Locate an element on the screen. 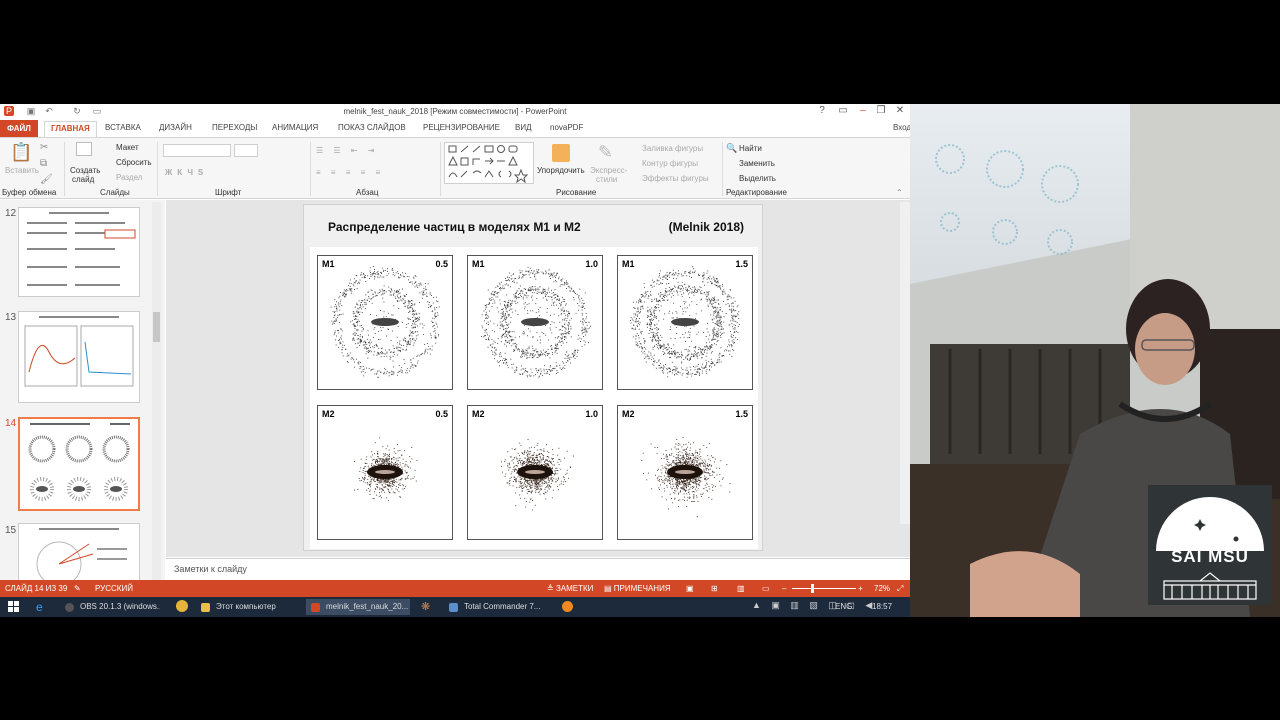 This screenshot has width=1280, height=720. font-format-buttons: ЖКЧS is located at coordinates (186, 172).